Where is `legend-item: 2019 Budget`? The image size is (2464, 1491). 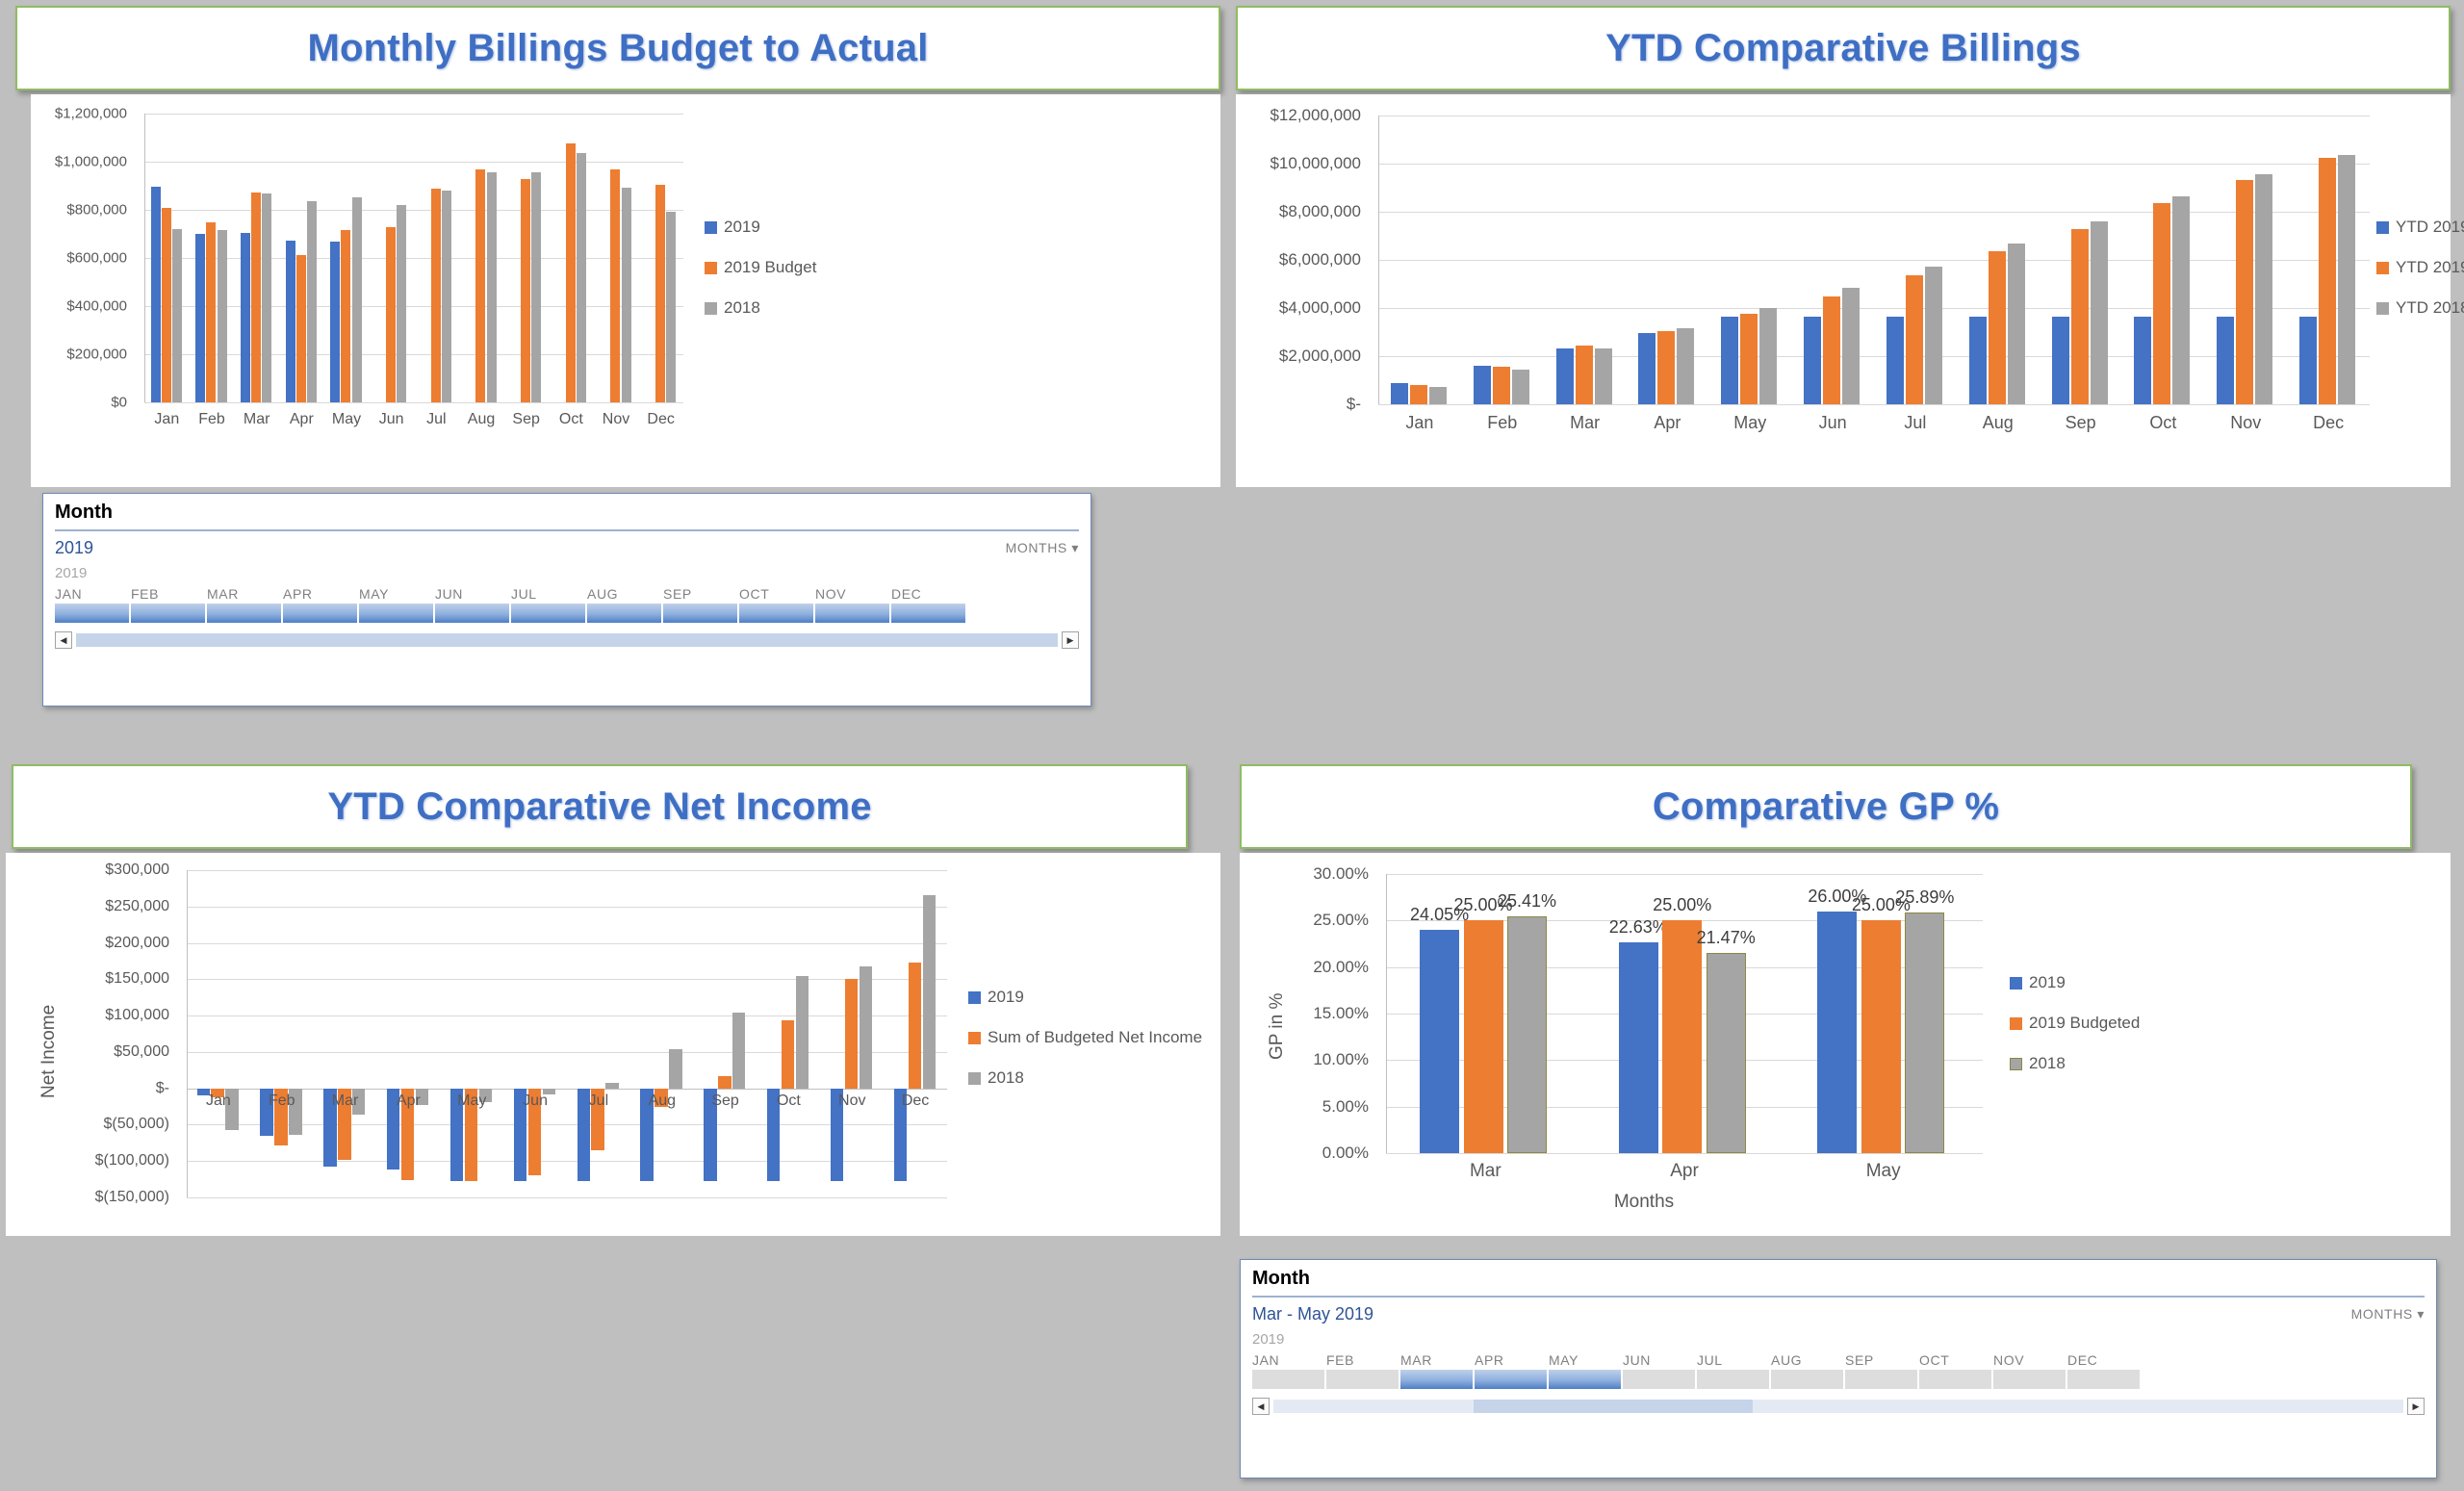 legend-item: 2019 Budget is located at coordinates (760, 267).